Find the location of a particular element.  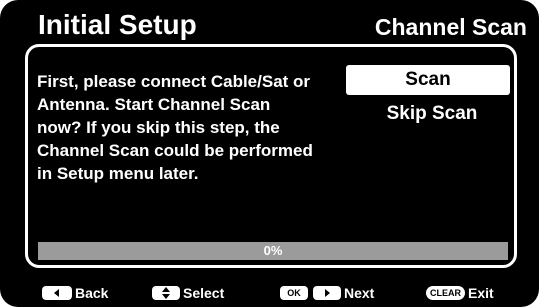

skip-scan-button: Skip Scan is located at coordinates (432, 114).